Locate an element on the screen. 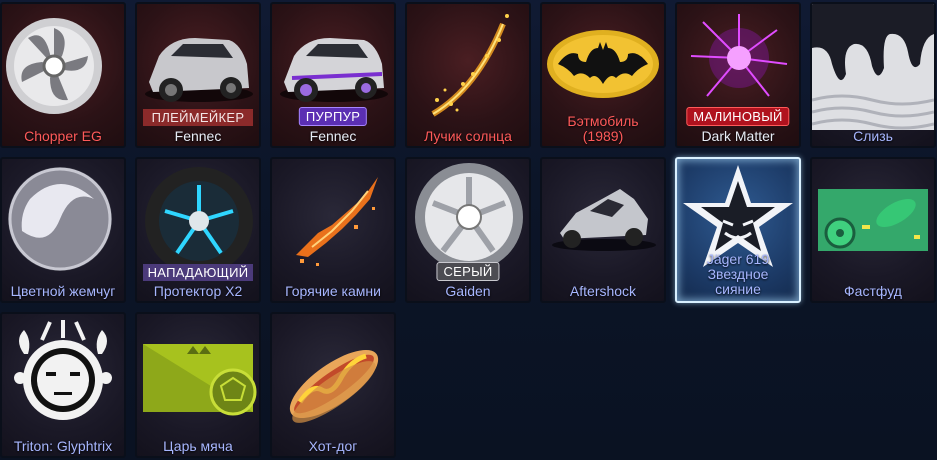 Image resolution: width=937 pixels, height=460 pixels. item-name: Aftershock is located at coordinates (603, 291).